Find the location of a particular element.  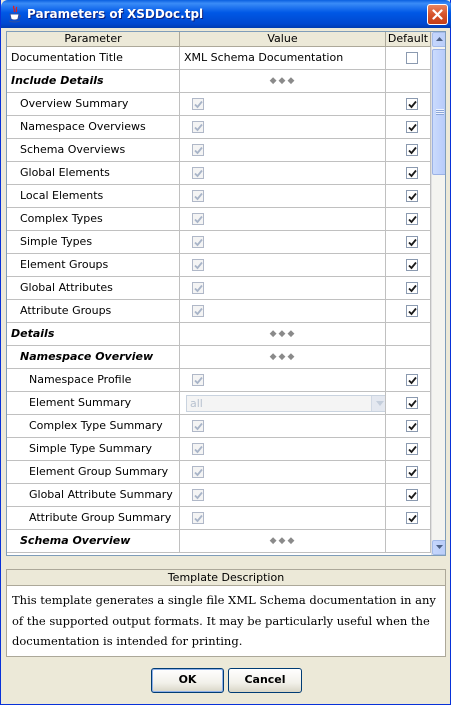

parameter-value: all is located at coordinates (283, 403).